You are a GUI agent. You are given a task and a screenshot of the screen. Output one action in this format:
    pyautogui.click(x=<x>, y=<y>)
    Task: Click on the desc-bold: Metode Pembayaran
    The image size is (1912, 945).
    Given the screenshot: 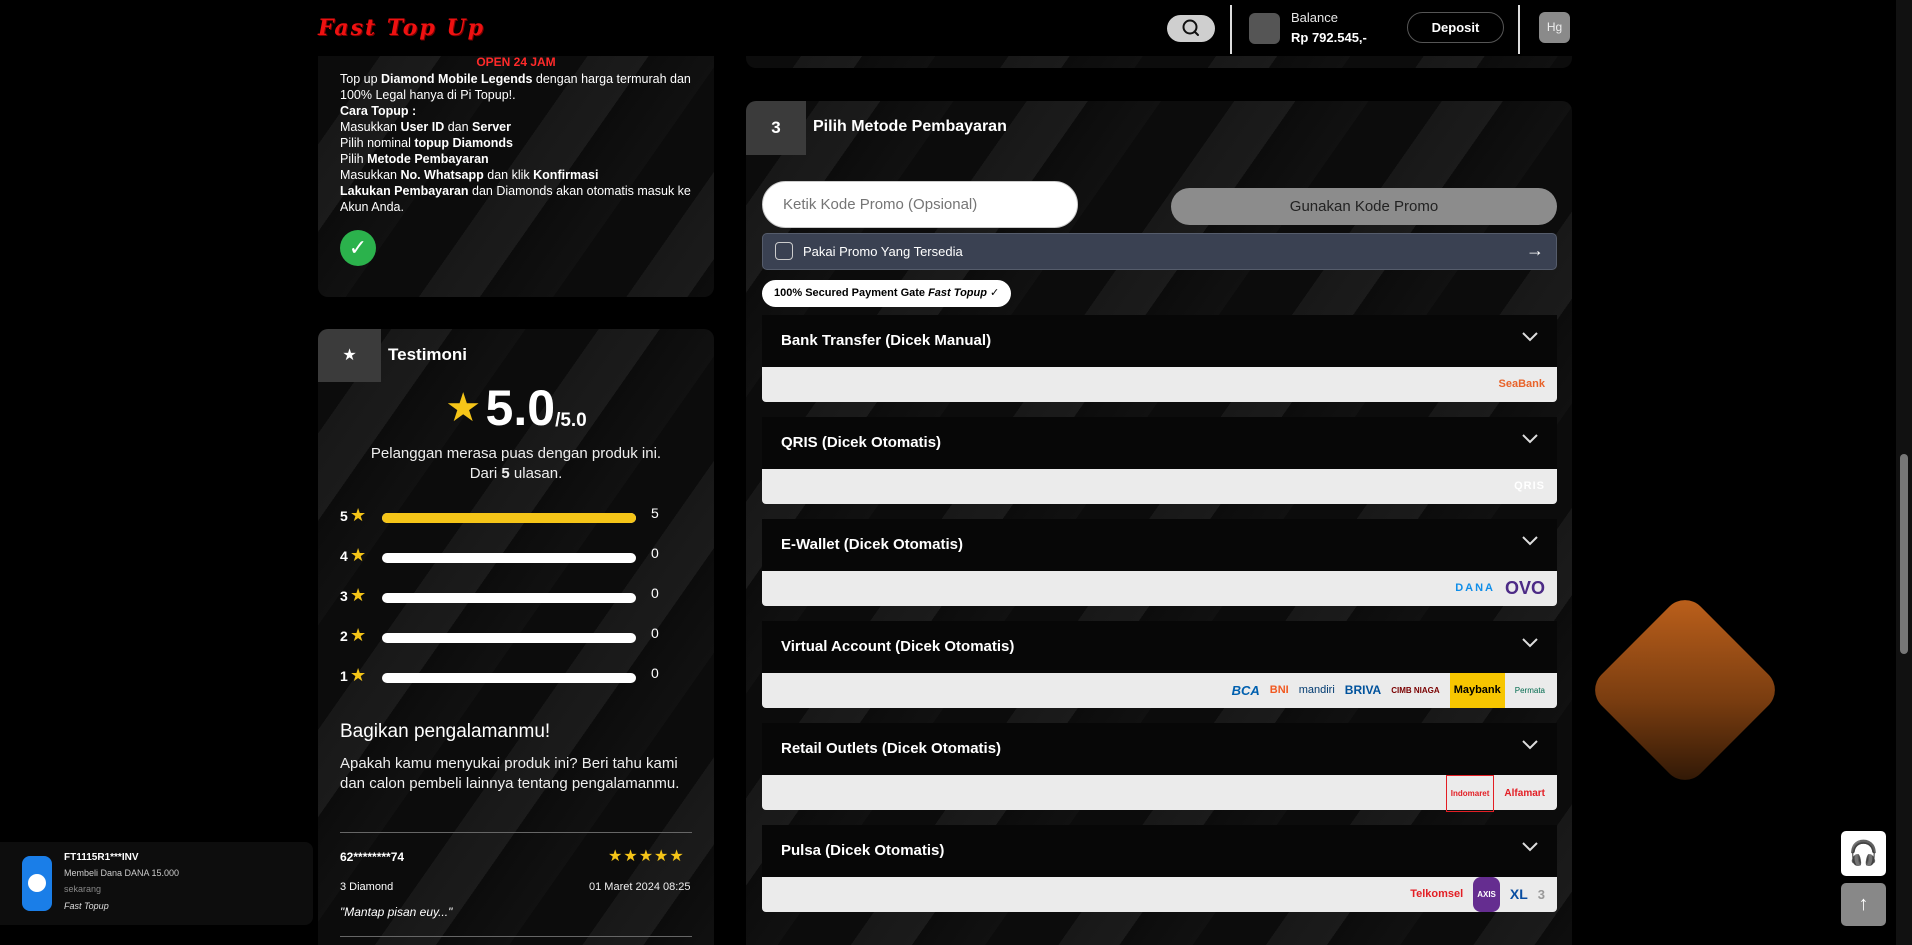 What is the action you would take?
    pyautogui.click(x=428, y=159)
    